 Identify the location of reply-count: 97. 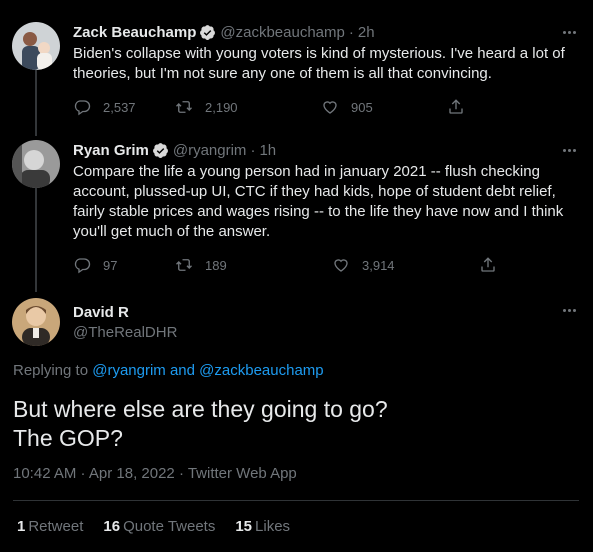
(110, 265).